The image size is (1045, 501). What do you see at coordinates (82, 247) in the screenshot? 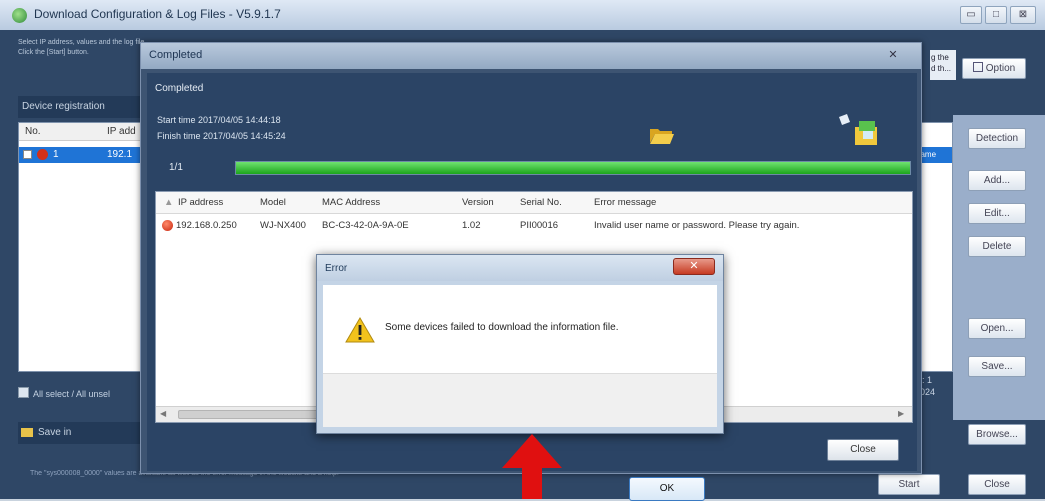
I see `device-list: No. IP add 1 192.1` at bounding box center [82, 247].